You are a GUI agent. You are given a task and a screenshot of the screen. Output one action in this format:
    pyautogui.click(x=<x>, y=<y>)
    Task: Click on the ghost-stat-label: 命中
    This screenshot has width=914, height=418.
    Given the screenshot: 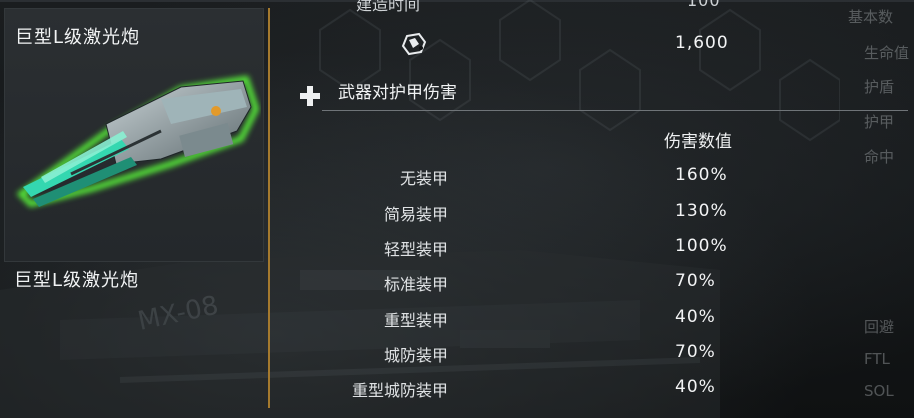 What is the action you would take?
    pyautogui.click(x=879, y=157)
    